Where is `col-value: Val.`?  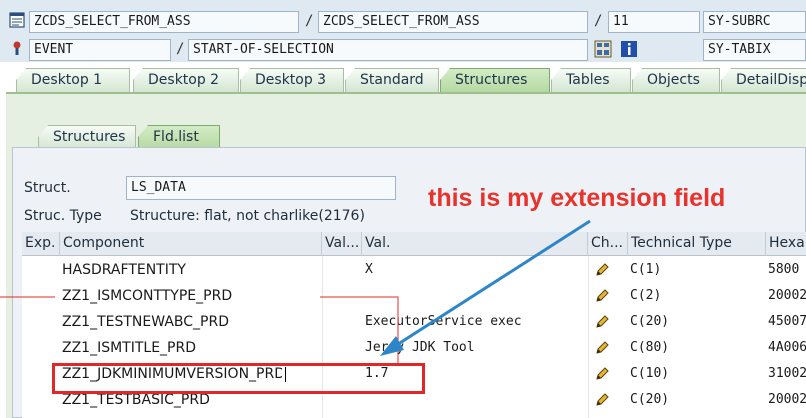
col-value: Val. is located at coordinates (475, 244).